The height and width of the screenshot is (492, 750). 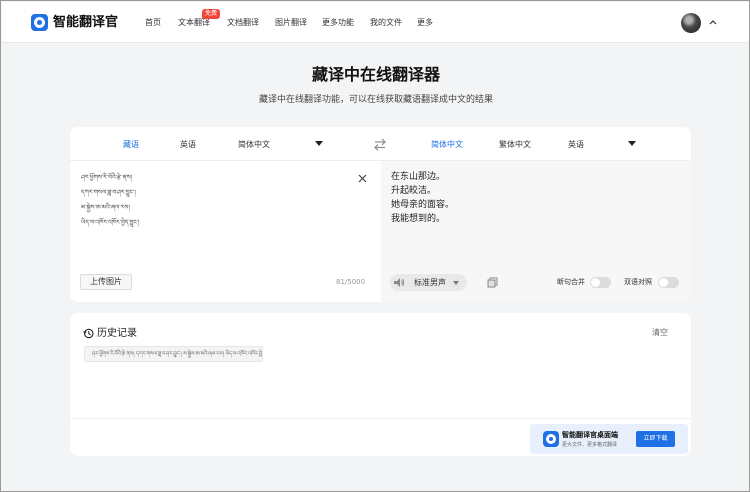 I want to click on upload-image-button: 上传图片, so click(x=106, y=282).